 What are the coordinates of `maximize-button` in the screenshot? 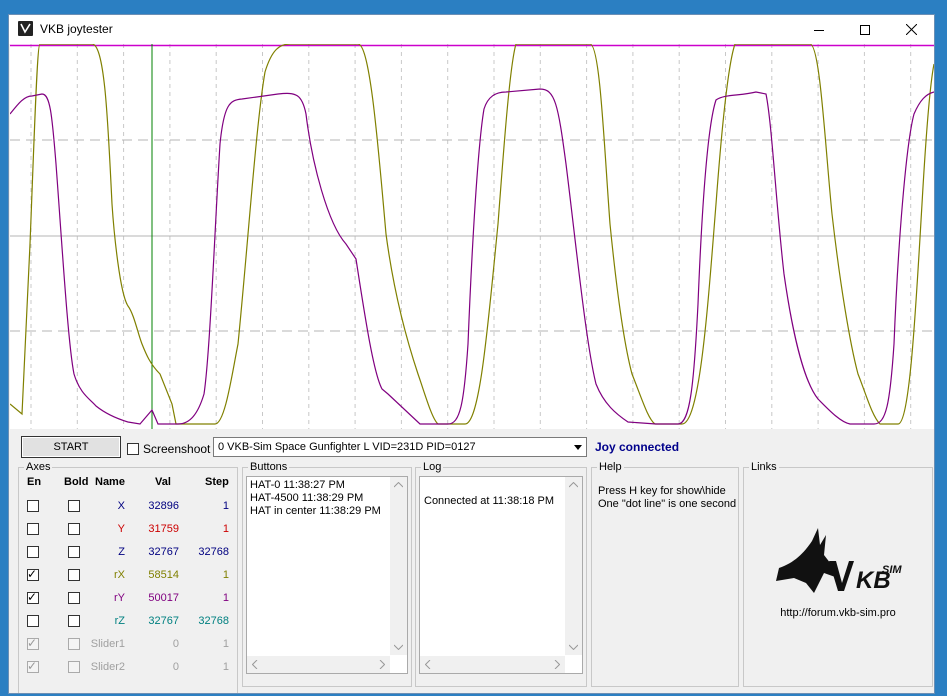 It's located at (865, 29).